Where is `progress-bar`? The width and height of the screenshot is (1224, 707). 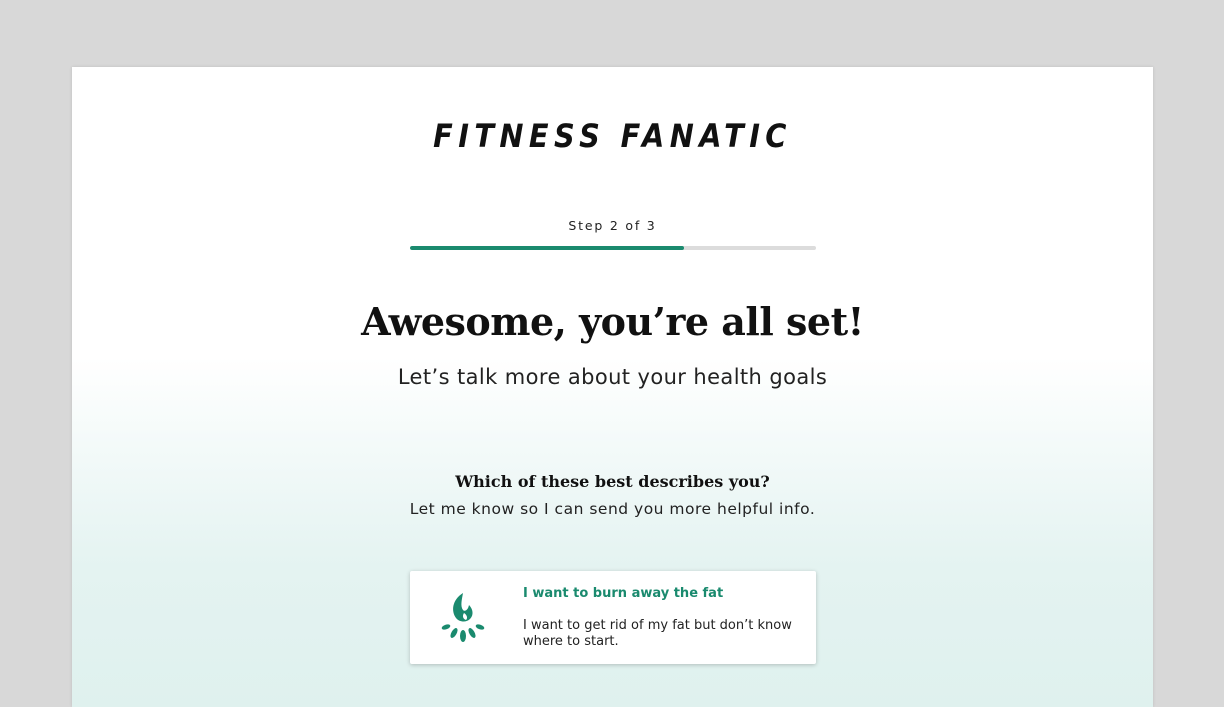
progress-bar is located at coordinates (613, 248).